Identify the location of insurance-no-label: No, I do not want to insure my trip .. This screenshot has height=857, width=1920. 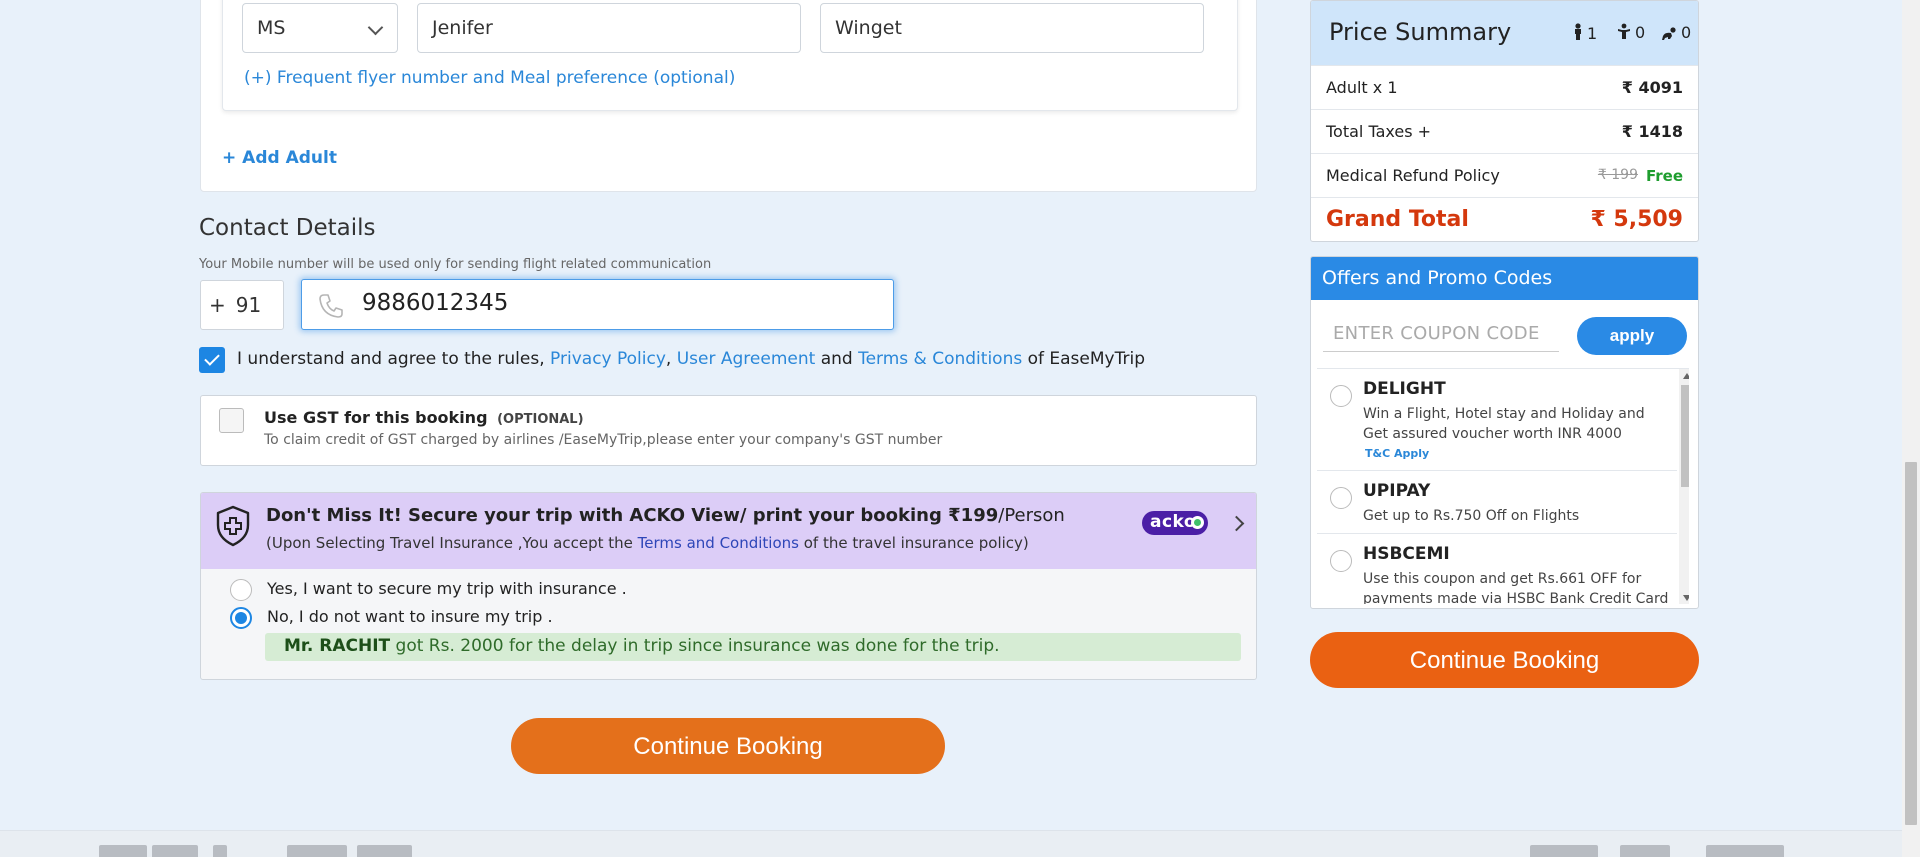
(410, 616).